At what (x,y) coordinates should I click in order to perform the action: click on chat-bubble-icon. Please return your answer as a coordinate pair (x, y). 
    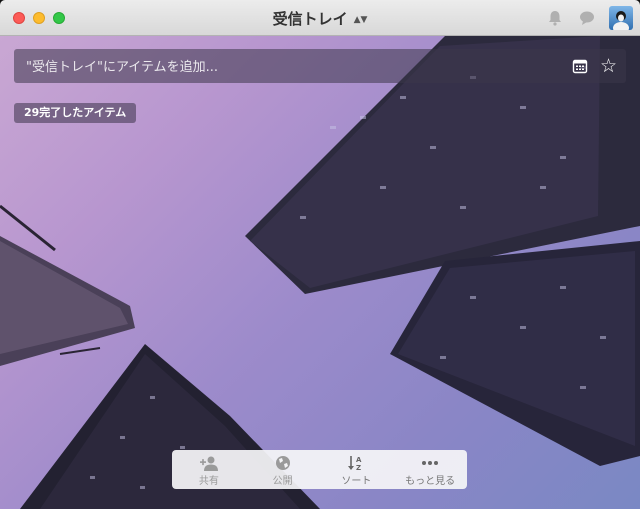
    Looking at the image, I should click on (587, 18).